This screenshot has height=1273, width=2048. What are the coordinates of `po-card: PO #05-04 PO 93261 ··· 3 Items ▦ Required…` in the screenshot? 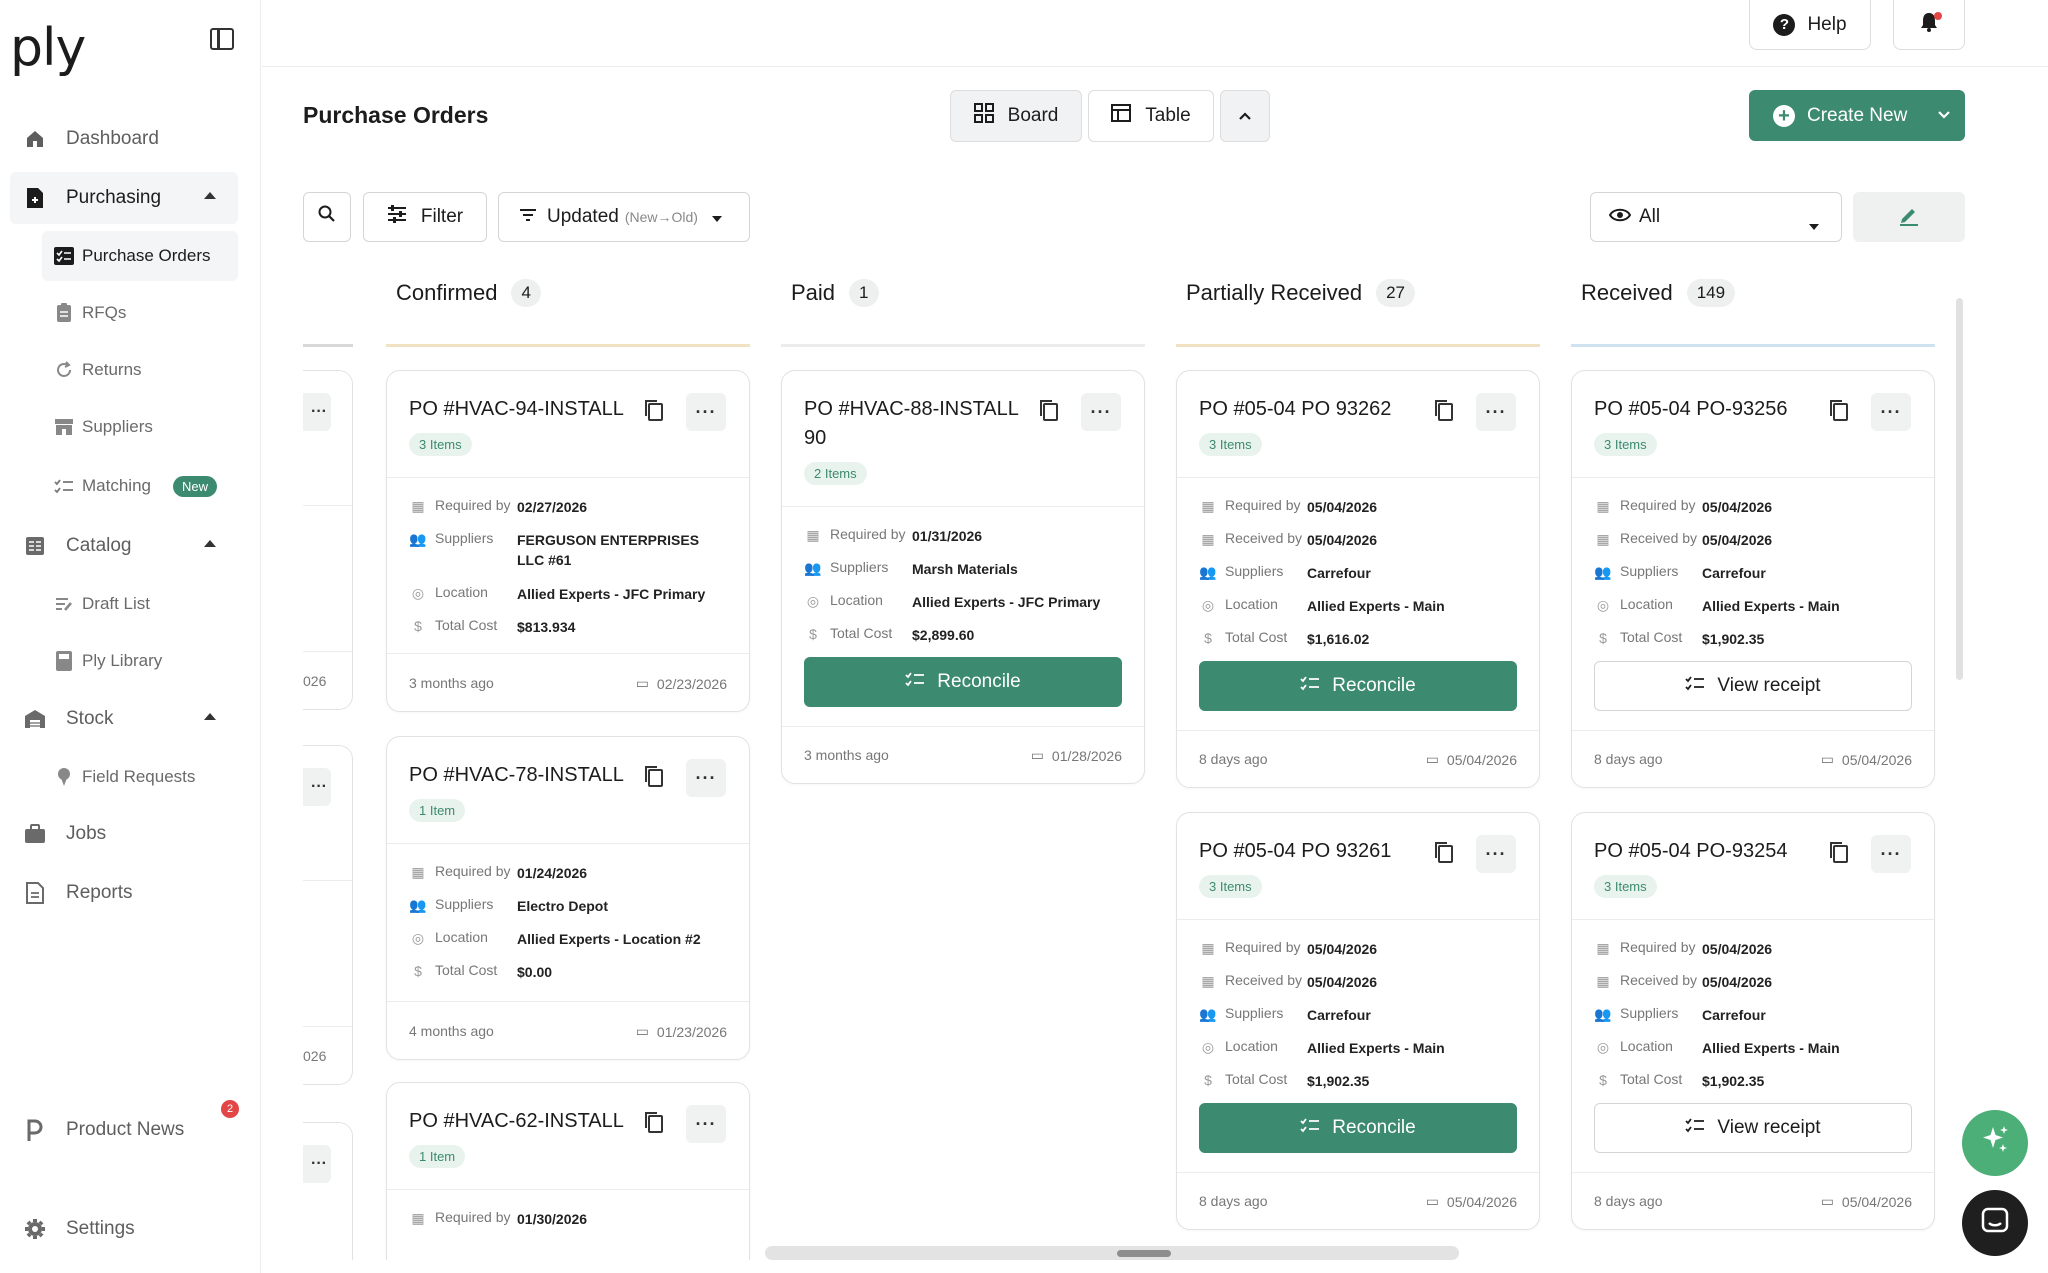 It's located at (1358, 1021).